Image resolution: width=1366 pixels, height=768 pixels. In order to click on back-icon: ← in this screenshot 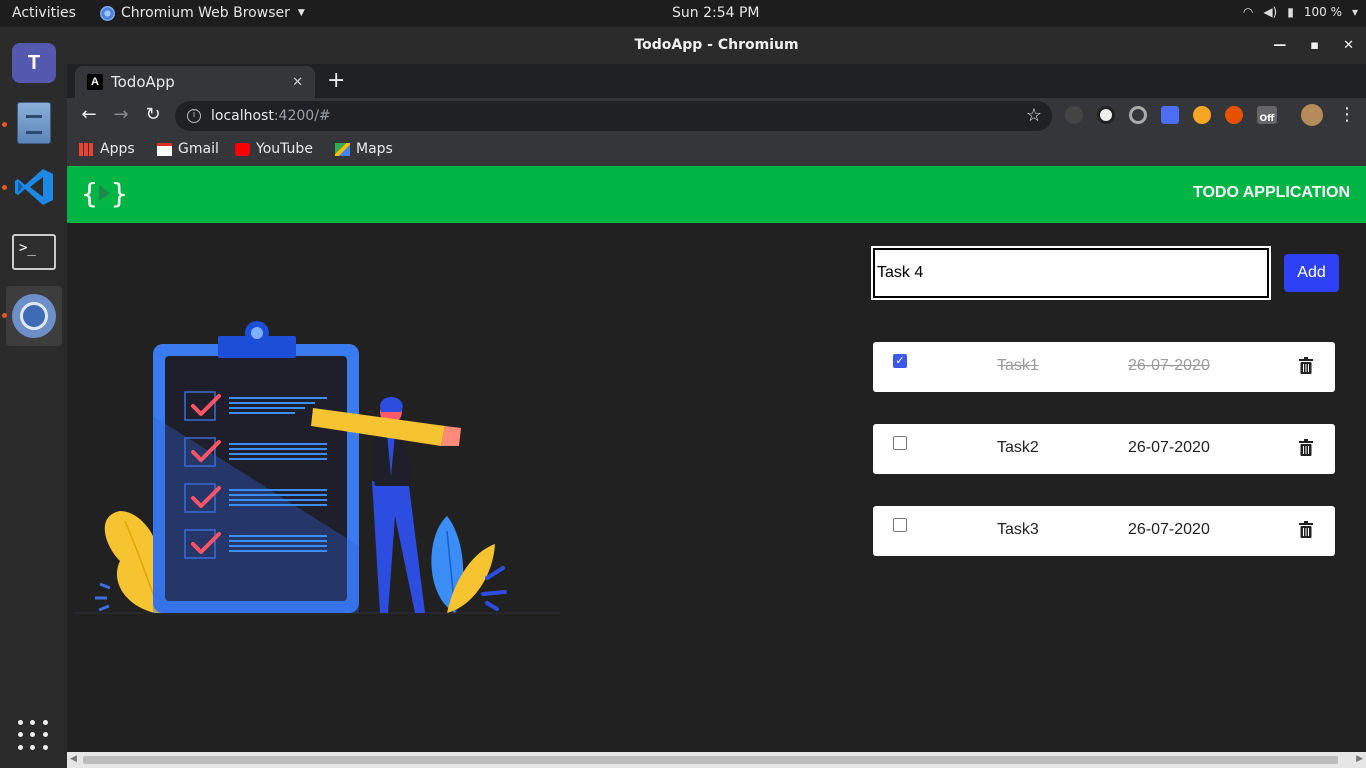, I will do `click(89, 114)`.